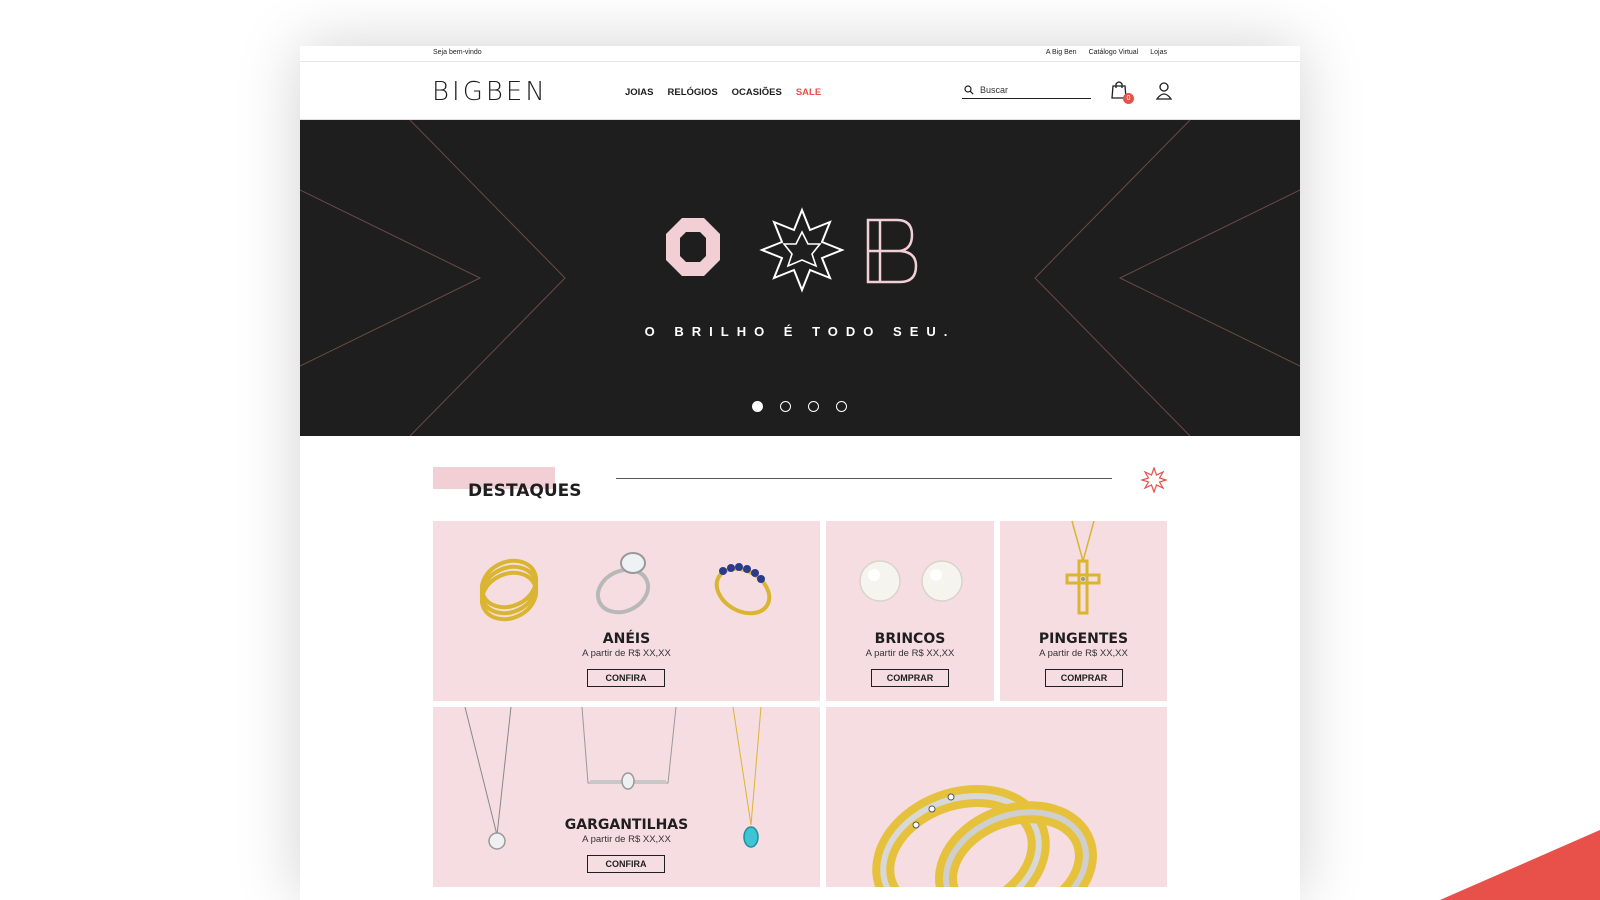 This screenshot has height=900, width=1600. I want to click on link-catalogo-virtual: Catálogo Virtual, so click(1114, 52).